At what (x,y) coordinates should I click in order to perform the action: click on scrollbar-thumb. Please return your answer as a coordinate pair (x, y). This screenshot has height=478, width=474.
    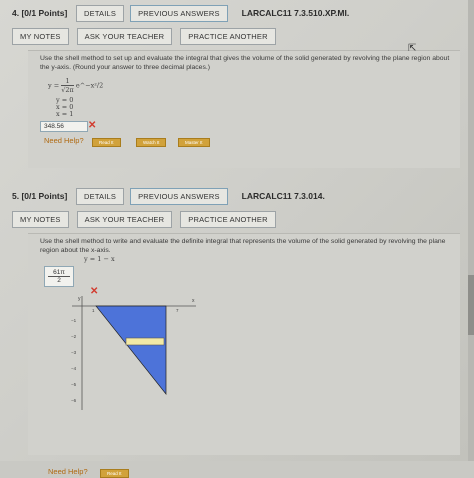
    Looking at the image, I should click on (471, 305).